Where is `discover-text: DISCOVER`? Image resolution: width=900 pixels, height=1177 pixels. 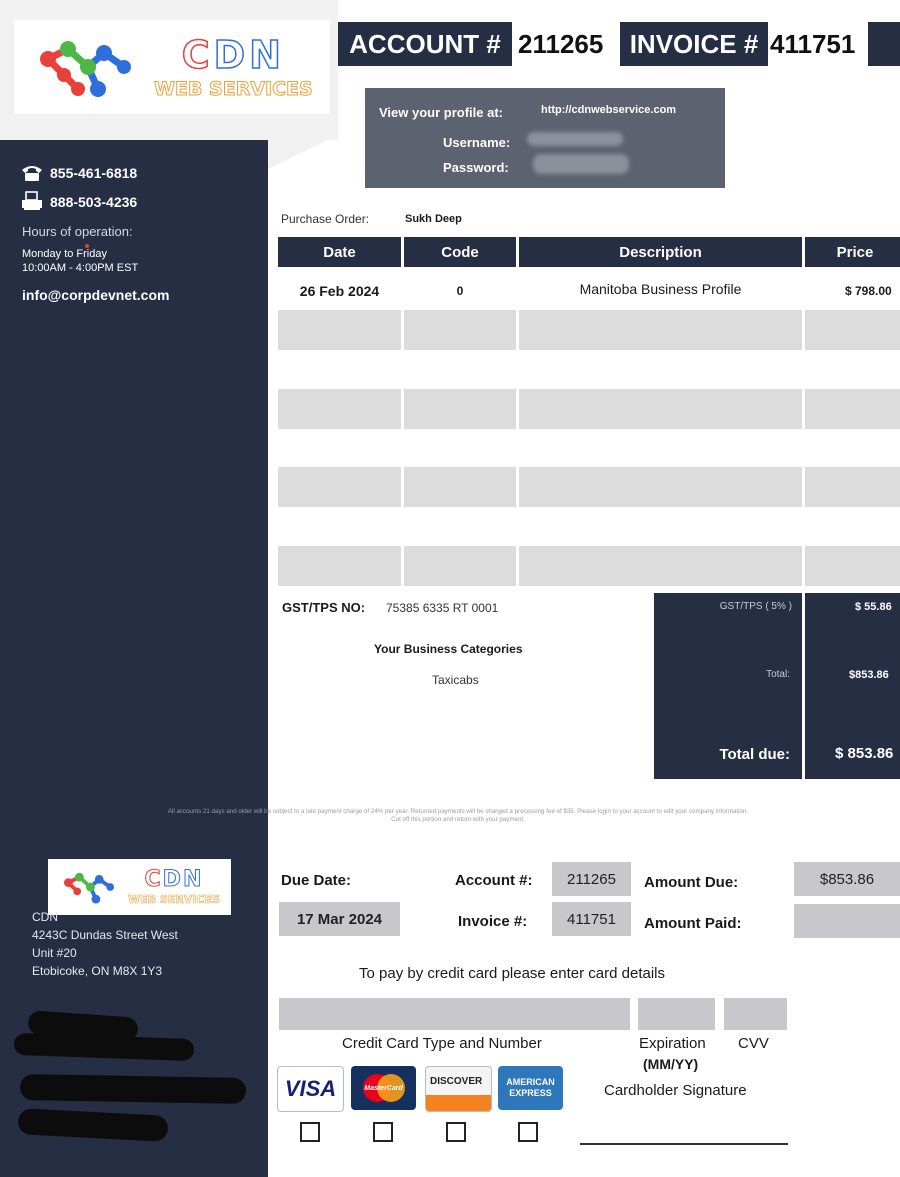
discover-text: DISCOVER is located at coordinates (456, 1081).